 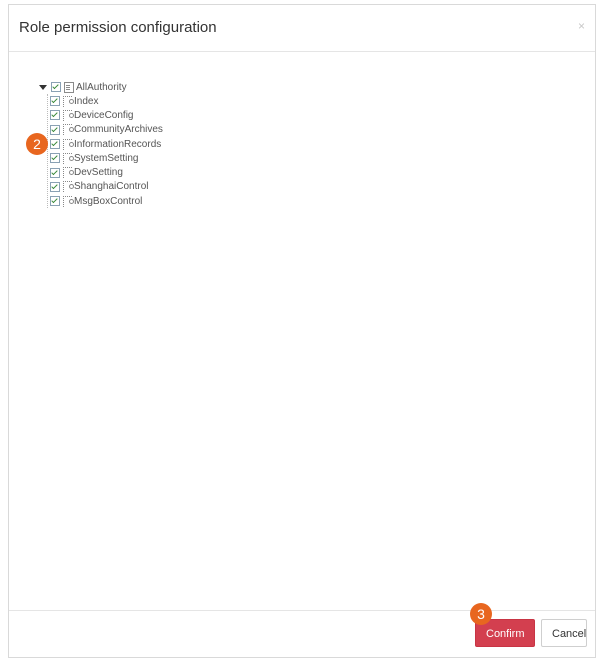 What do you see at coordinates (69, 87) in the screenshot?
I see `folder-icon` at bounding box center [69, 87].